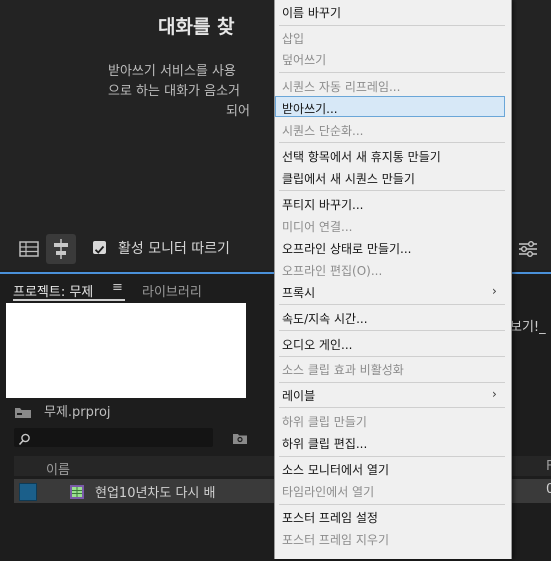 The width and height of the screenshot is (551, 561). What do you see at coordinates (29, 249) in the screenshot?
I see `grid-view-icon` at bounding box center [29, 249].